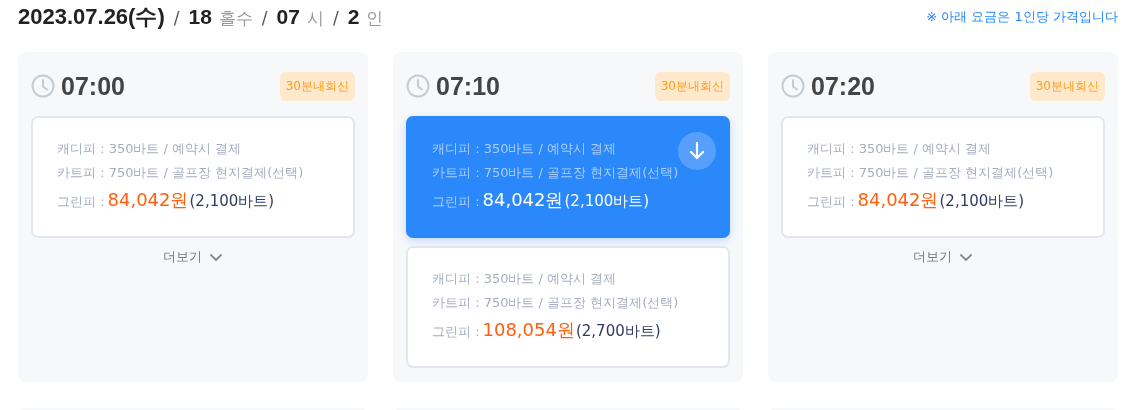 Image resolution: width=1144 pixels, height=410 pixels. Describe the element at coordinates (91, 17) in the screenshot. I see `date-text: 2023.07.26(수)` at that location.